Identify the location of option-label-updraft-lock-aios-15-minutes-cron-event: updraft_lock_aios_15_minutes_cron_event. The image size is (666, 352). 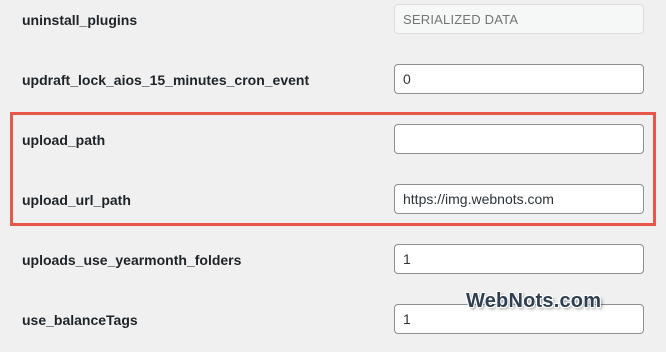
(166, 80).